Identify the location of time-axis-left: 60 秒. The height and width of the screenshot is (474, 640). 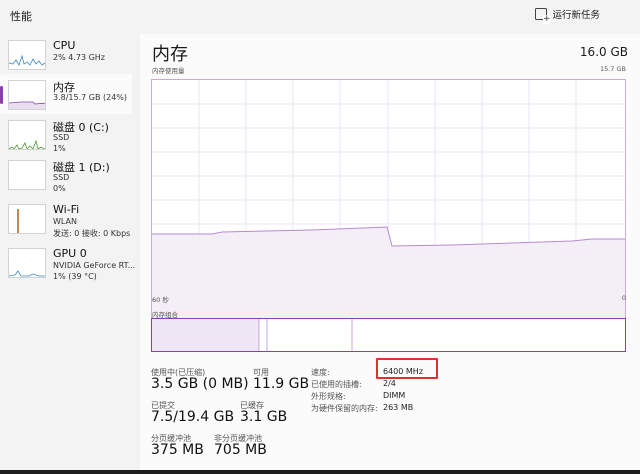
(160, 300).